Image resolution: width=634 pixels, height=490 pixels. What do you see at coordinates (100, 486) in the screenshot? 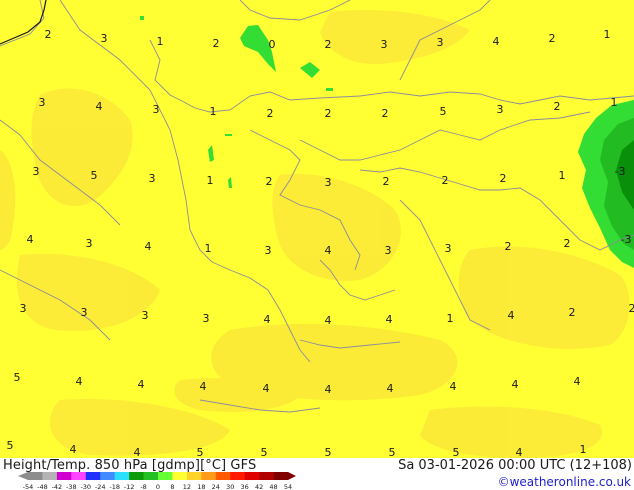
I see `legend-tick-label: -24` at bounding box center [100, 486].